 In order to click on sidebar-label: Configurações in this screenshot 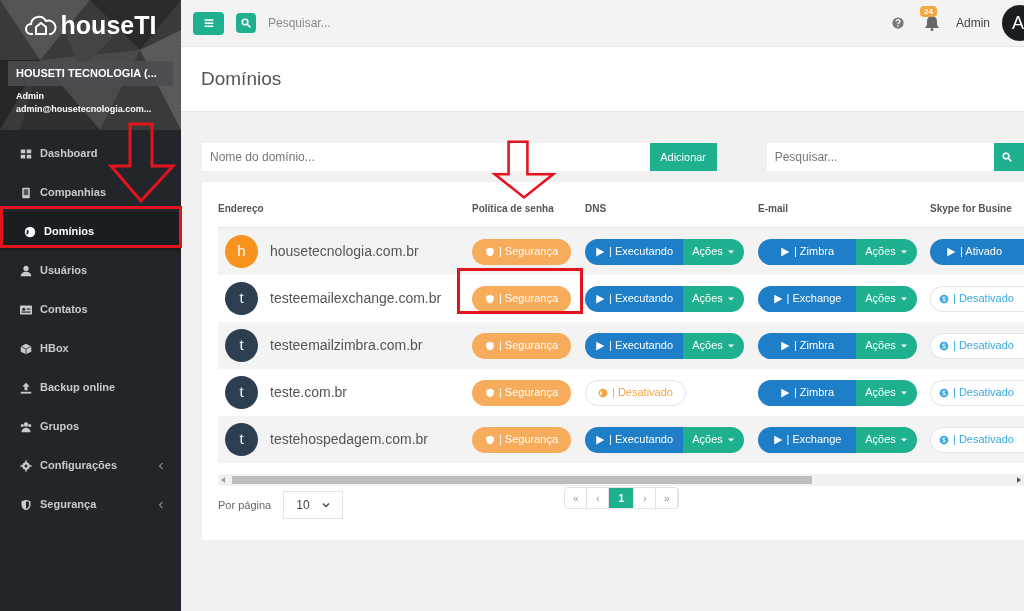, I will do `click(79, 466)`.